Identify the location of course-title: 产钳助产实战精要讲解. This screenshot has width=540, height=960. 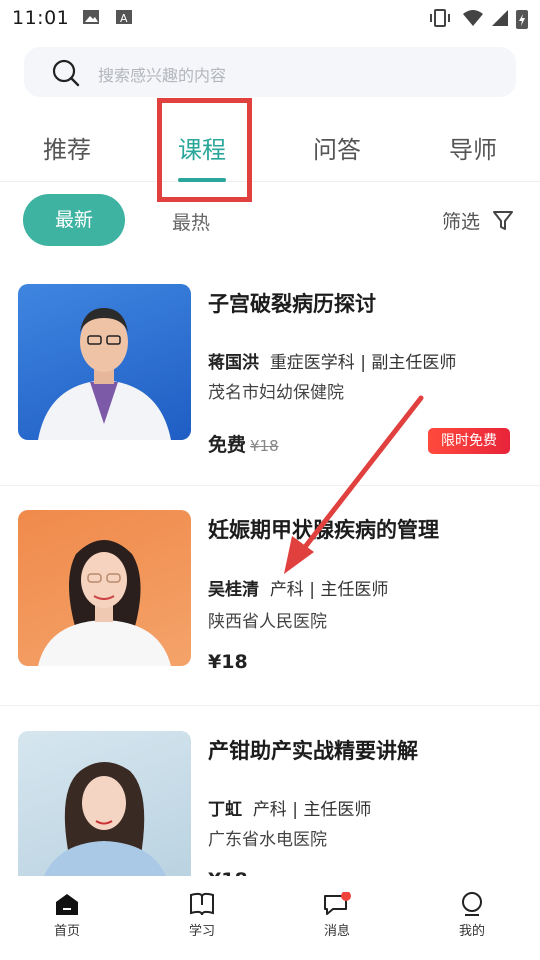
(313, 751).